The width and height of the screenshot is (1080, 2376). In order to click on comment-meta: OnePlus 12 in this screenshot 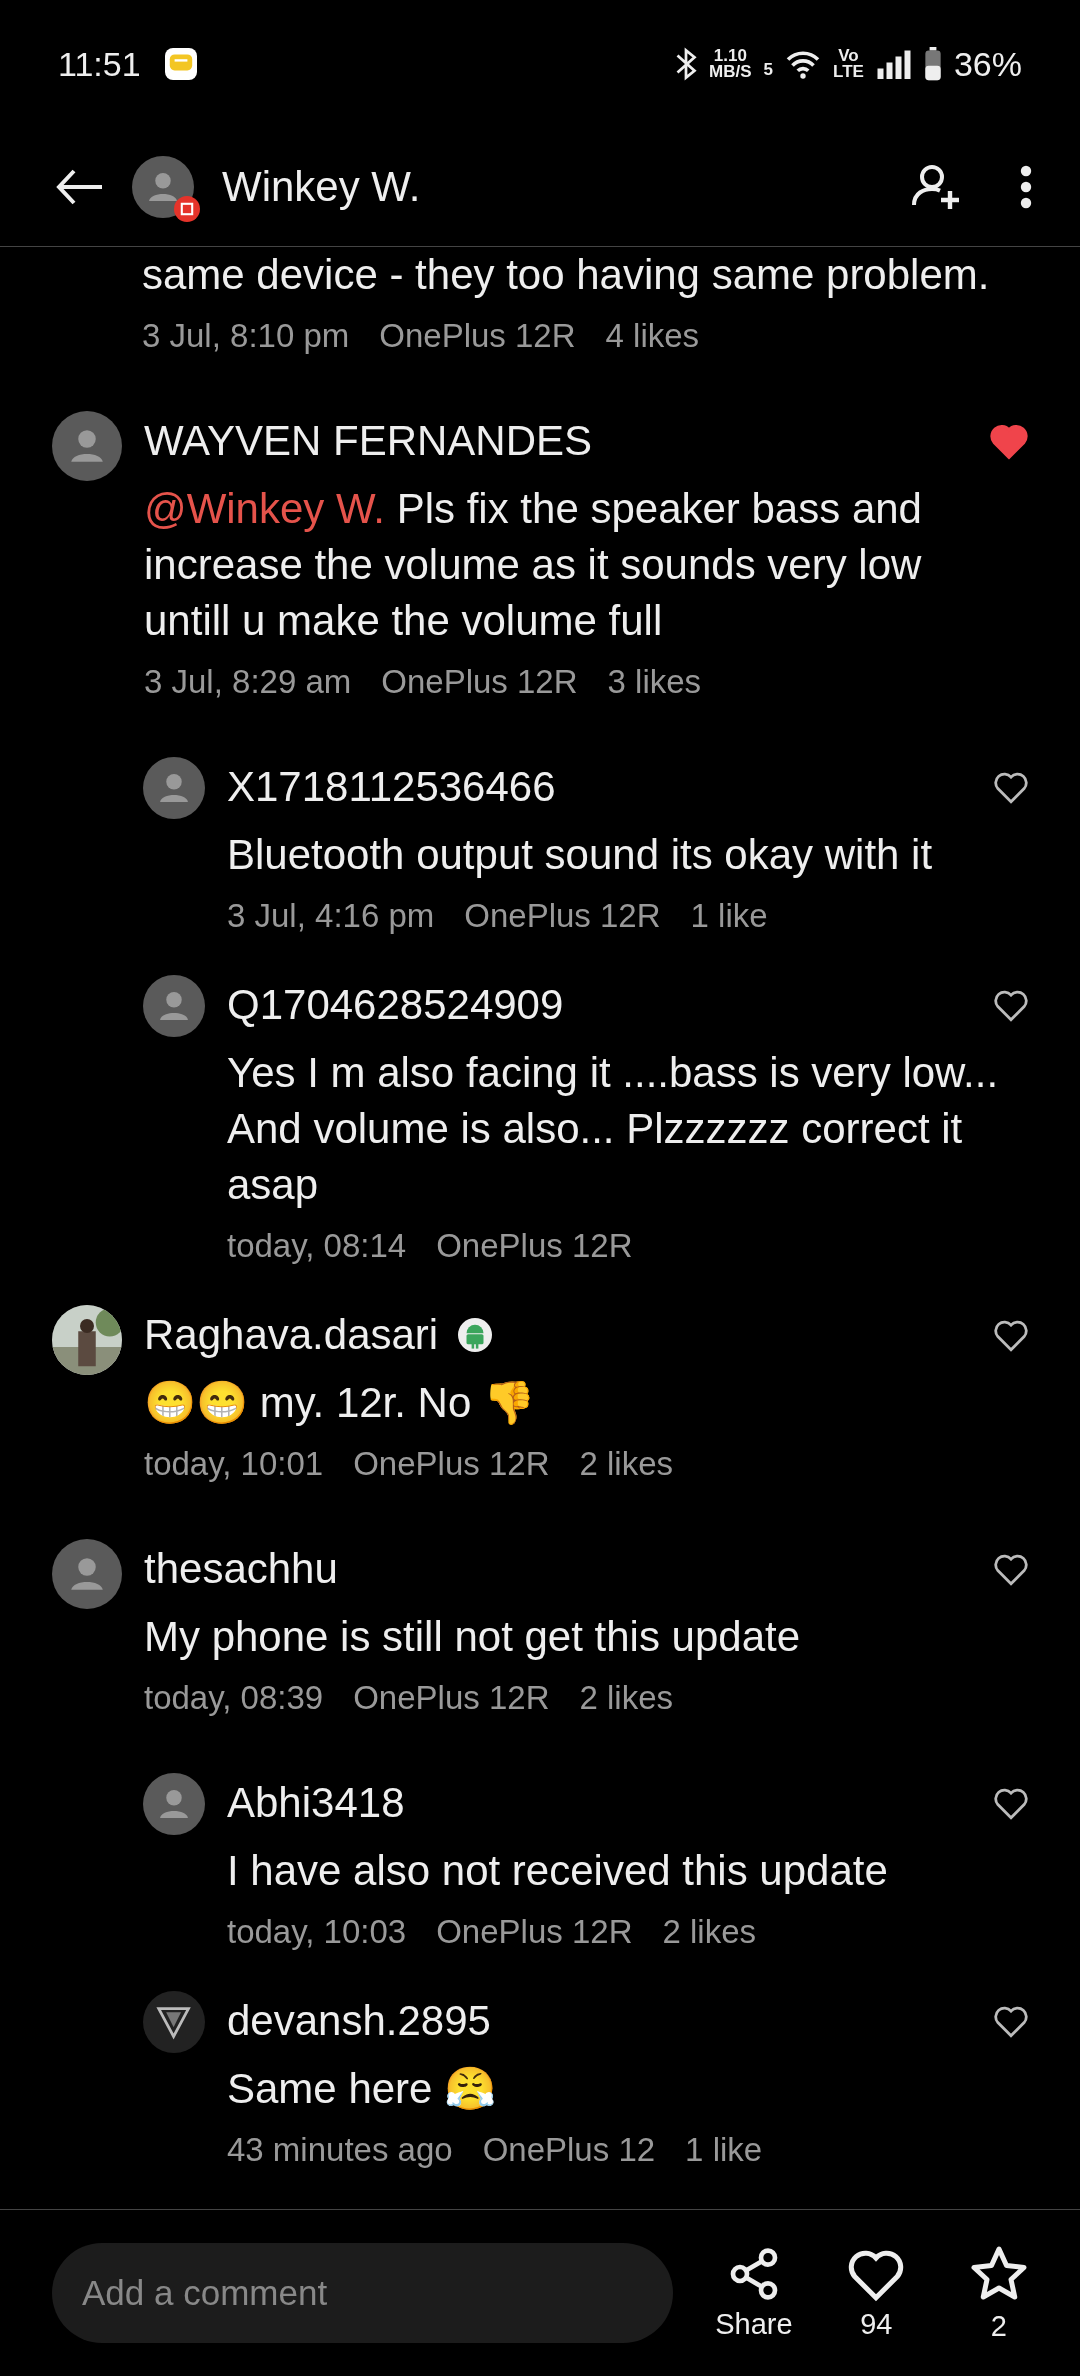, I will do `click(569, 2150)`.